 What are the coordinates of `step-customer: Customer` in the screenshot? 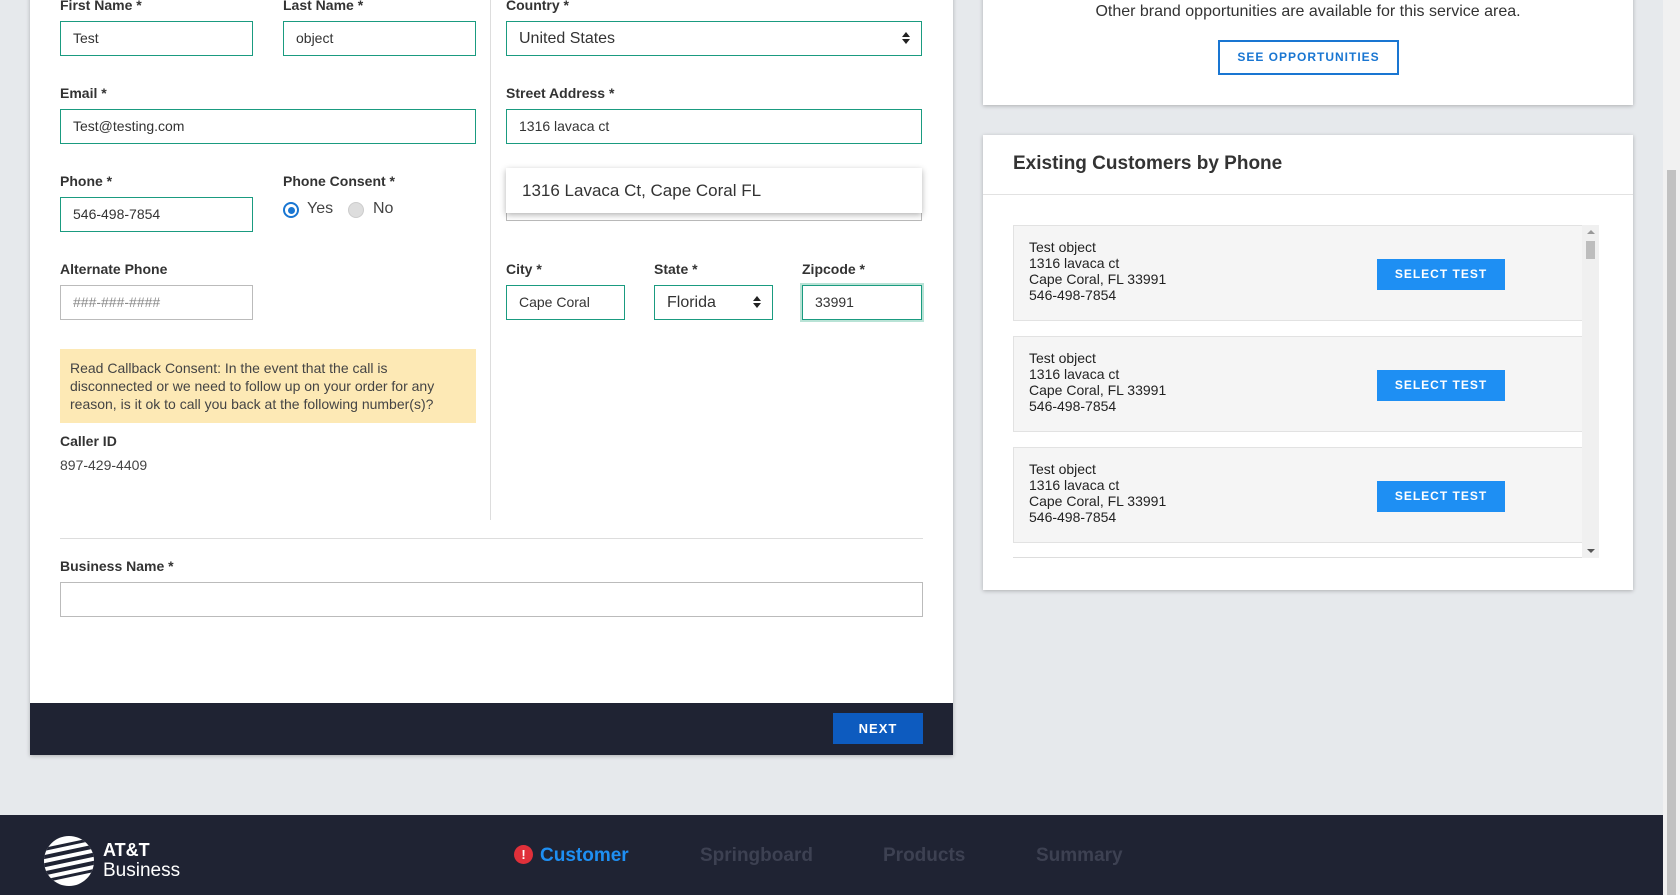 It's located at (584, 856).